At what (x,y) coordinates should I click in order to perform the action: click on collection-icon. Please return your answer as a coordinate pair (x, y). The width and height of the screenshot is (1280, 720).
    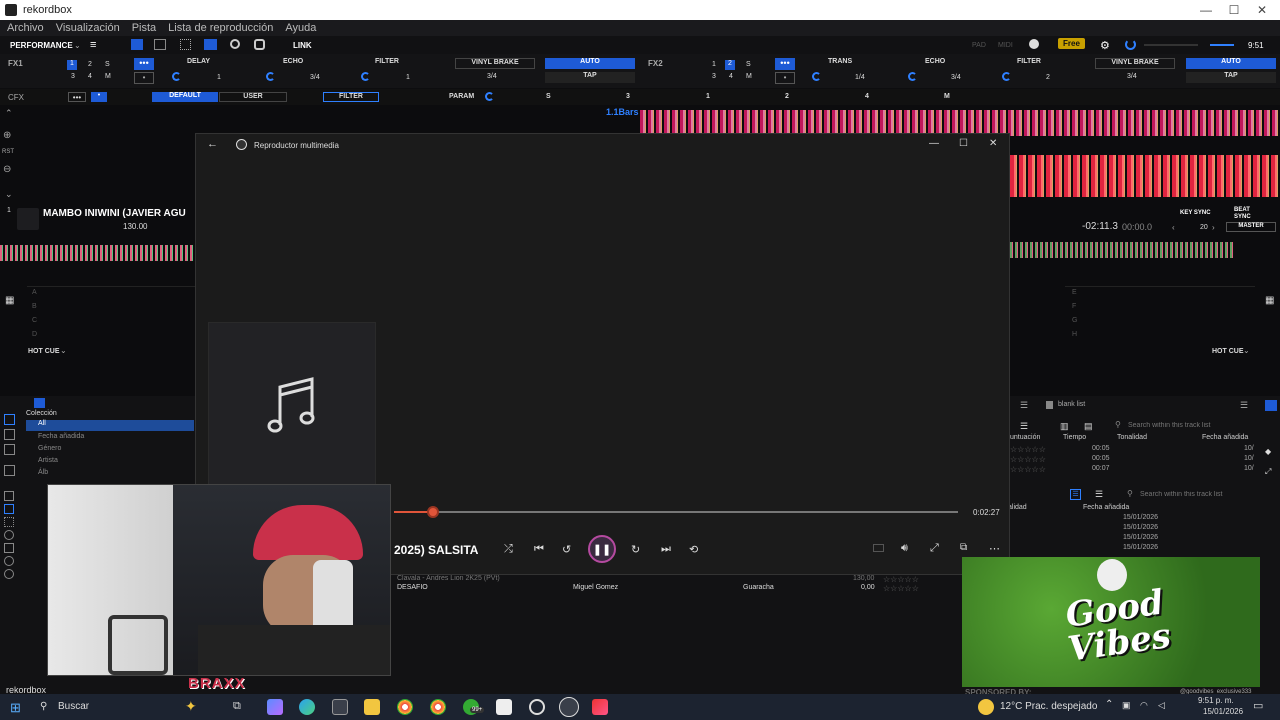
    Looking at the image, I should click on (9, 419).